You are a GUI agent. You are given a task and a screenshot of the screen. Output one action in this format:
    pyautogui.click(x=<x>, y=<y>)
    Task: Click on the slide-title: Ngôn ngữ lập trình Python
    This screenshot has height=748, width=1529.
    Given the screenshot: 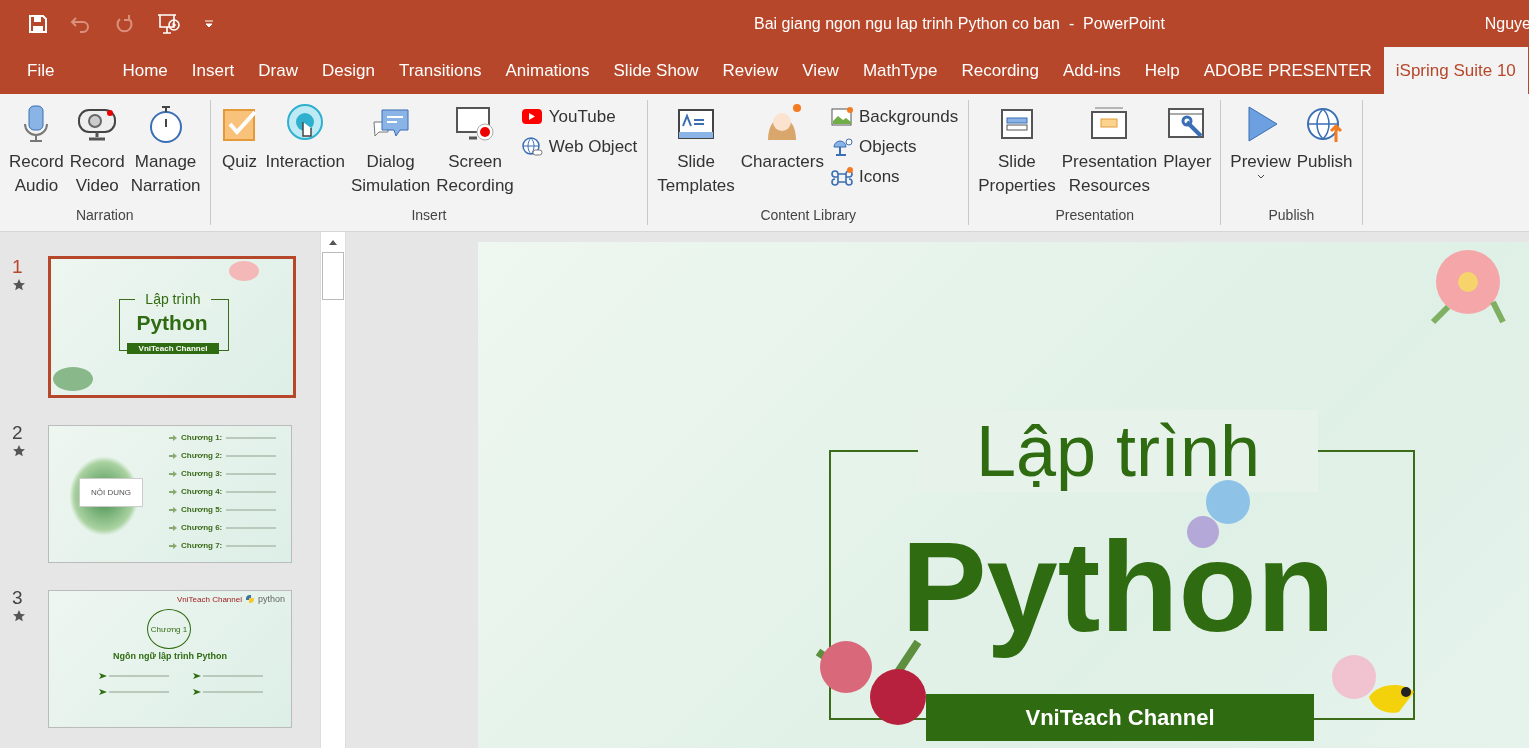 What is the action you would take?
    pyautogui.click(x=170, y=656)
    